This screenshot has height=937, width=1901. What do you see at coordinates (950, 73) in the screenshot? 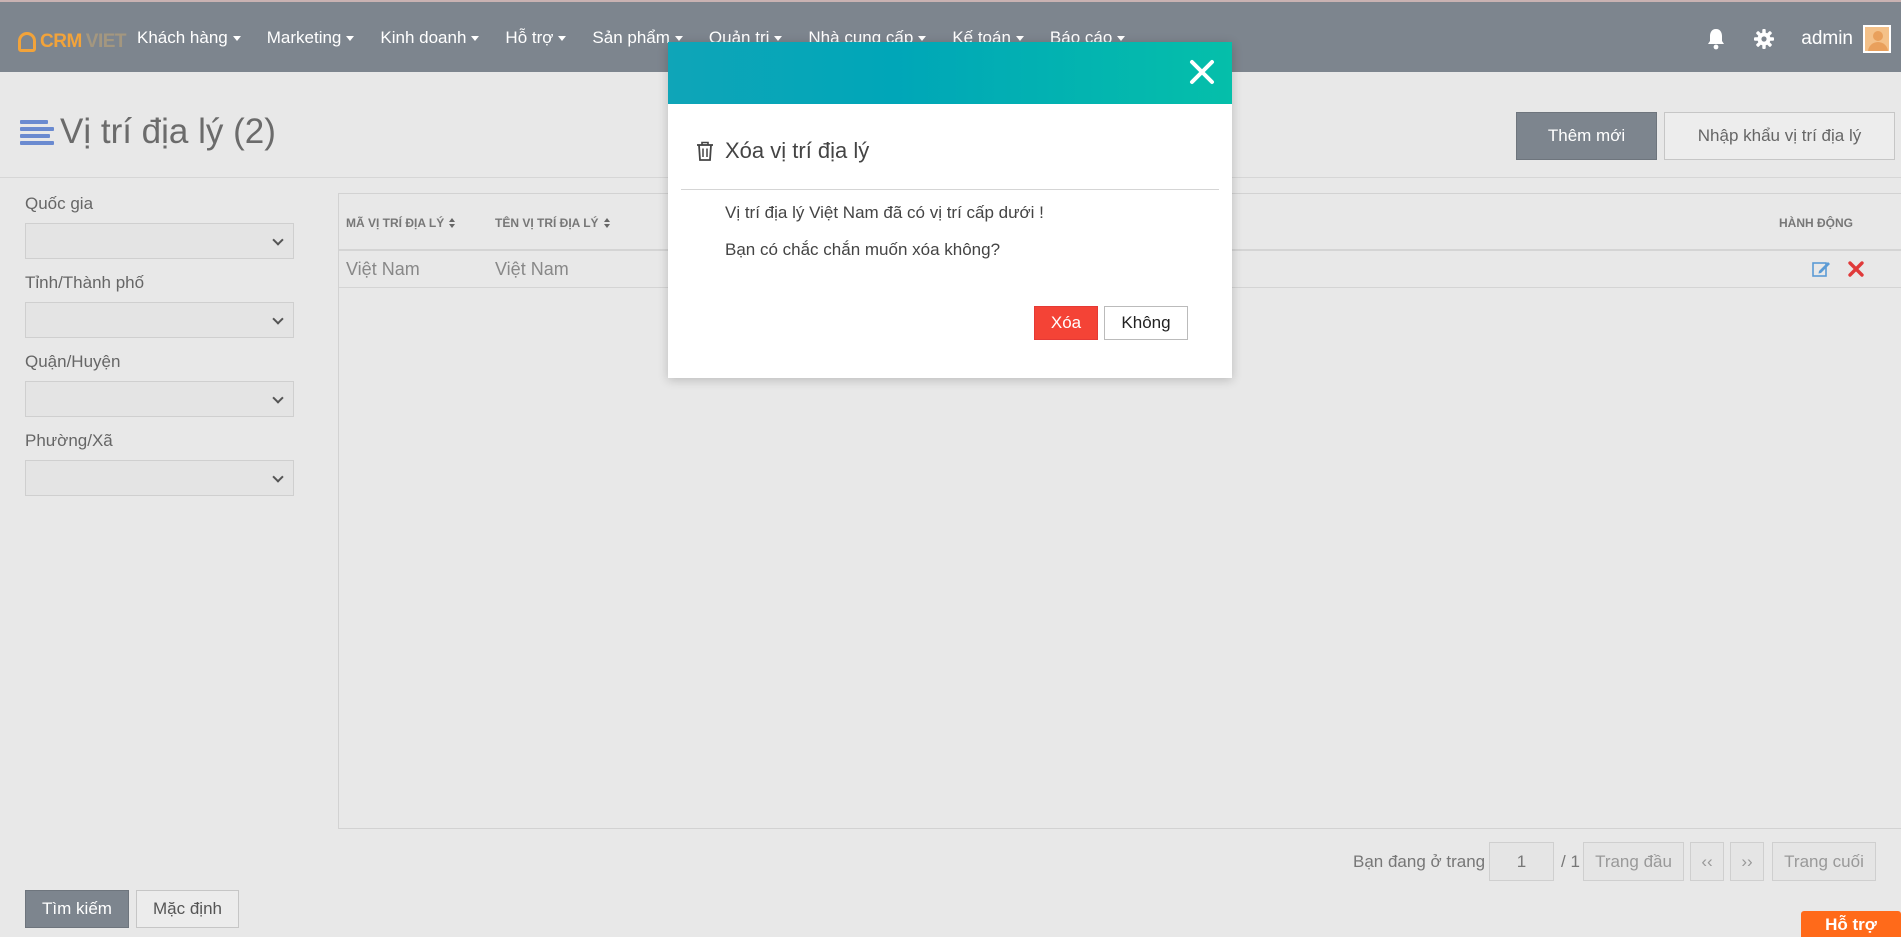
I see `modal-header` at bounding box center [950, 73].